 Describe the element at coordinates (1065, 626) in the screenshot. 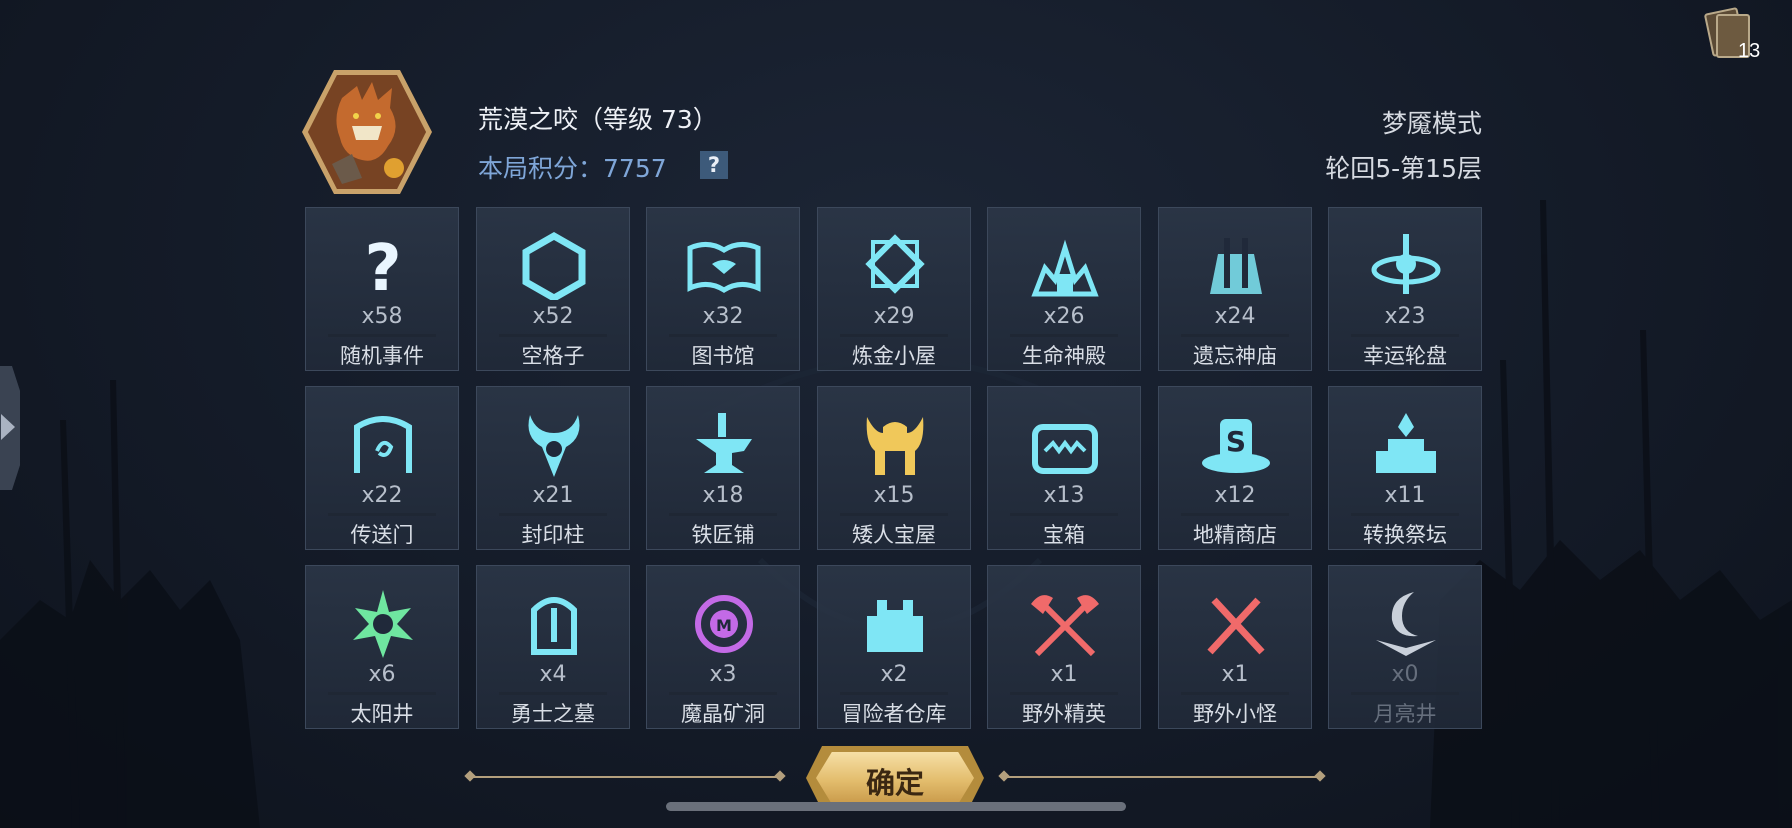

I see `crossed-axes-icon` at that location.